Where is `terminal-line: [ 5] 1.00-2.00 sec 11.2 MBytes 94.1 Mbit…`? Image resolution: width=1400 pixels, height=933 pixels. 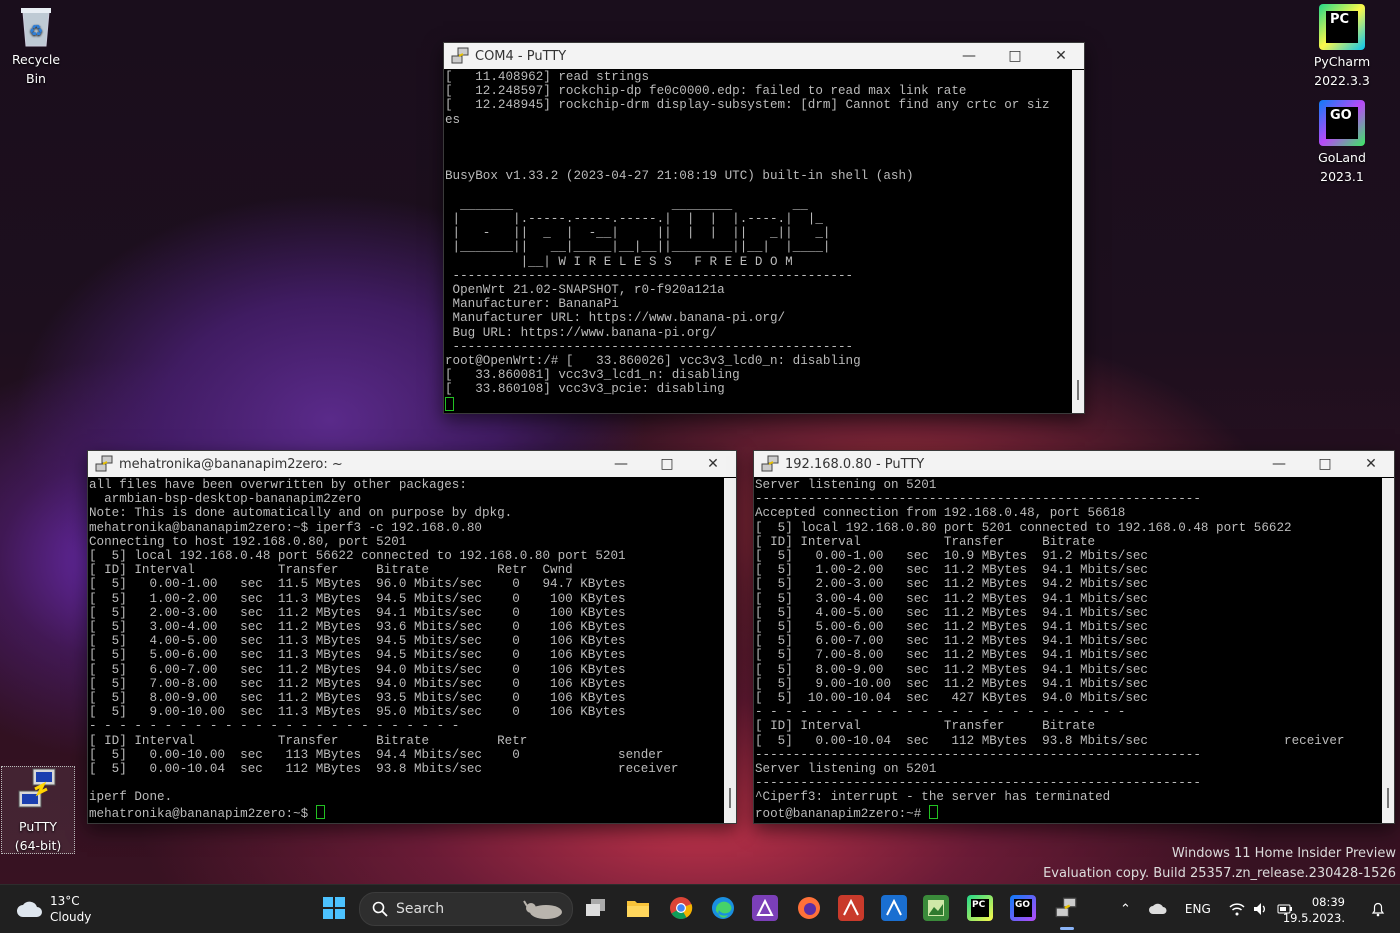 terminal-line: [ 5] 1.00-2.00 sec 11.2 MBytes 94.1 Mbit… is located at coordinates (951, 570).